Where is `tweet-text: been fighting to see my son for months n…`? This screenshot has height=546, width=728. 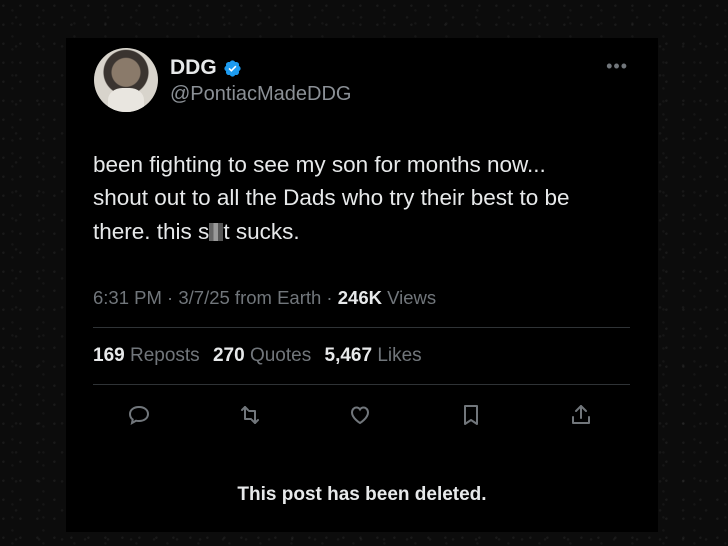
tweet-text: been fighting to see my son for months n… is located at coordinates (365, 198).